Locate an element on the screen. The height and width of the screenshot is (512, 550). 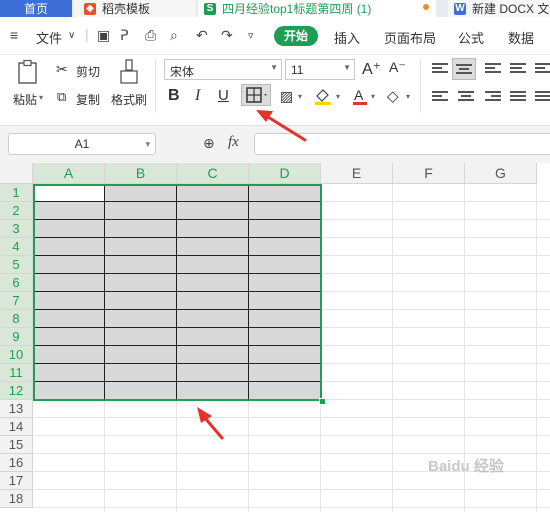
annotation-arrows is located at coordinates (252, 275).